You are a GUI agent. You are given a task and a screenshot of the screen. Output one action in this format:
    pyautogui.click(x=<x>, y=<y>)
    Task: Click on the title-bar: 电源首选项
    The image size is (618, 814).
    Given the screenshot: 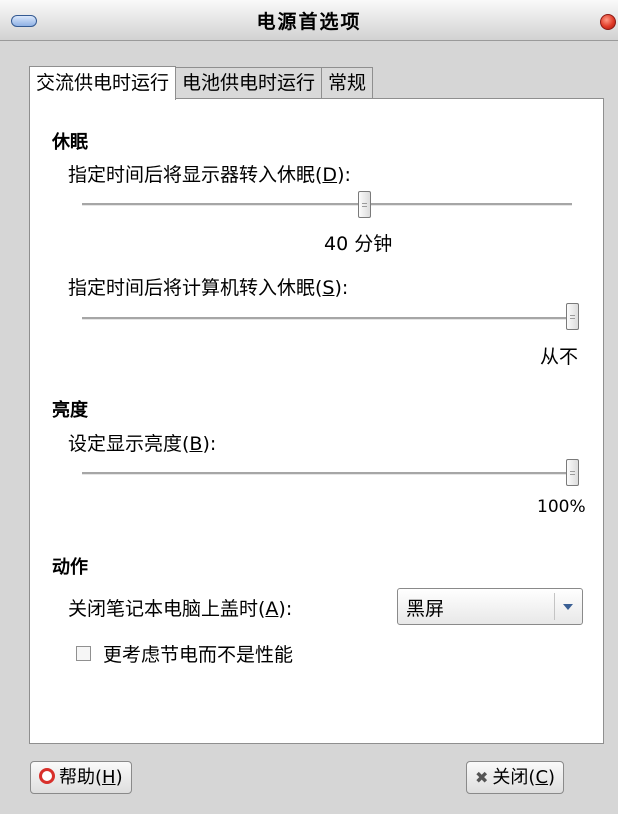 What is the action you would take?
    pyautogui.click(x=309, y=20)
    